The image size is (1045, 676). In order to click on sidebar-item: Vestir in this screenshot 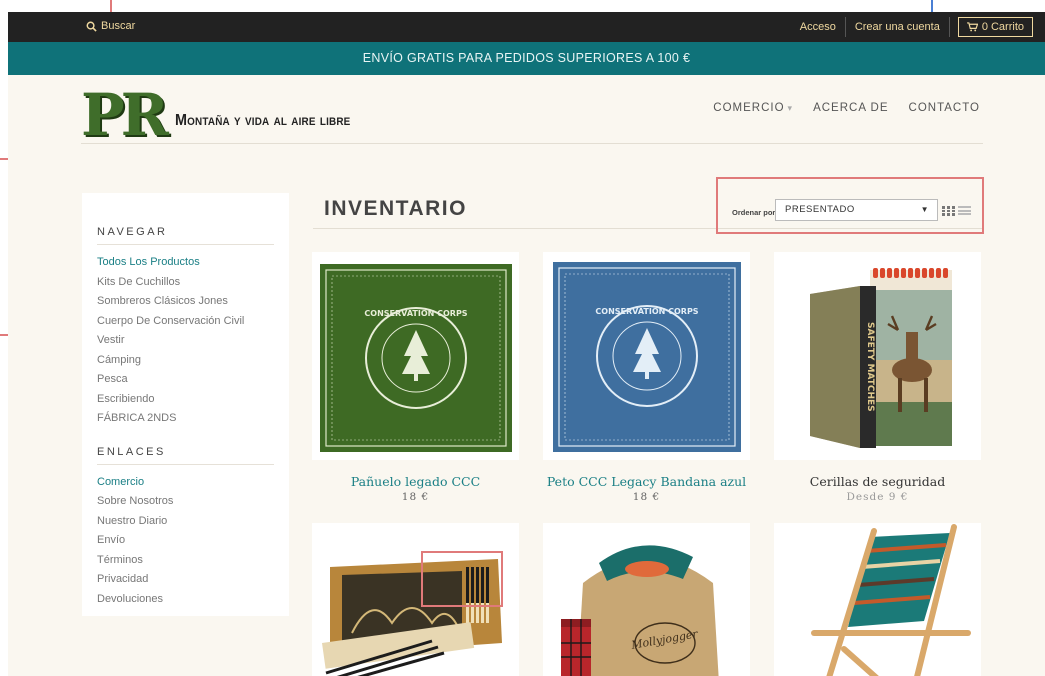, I will do `click(185, 341)`.